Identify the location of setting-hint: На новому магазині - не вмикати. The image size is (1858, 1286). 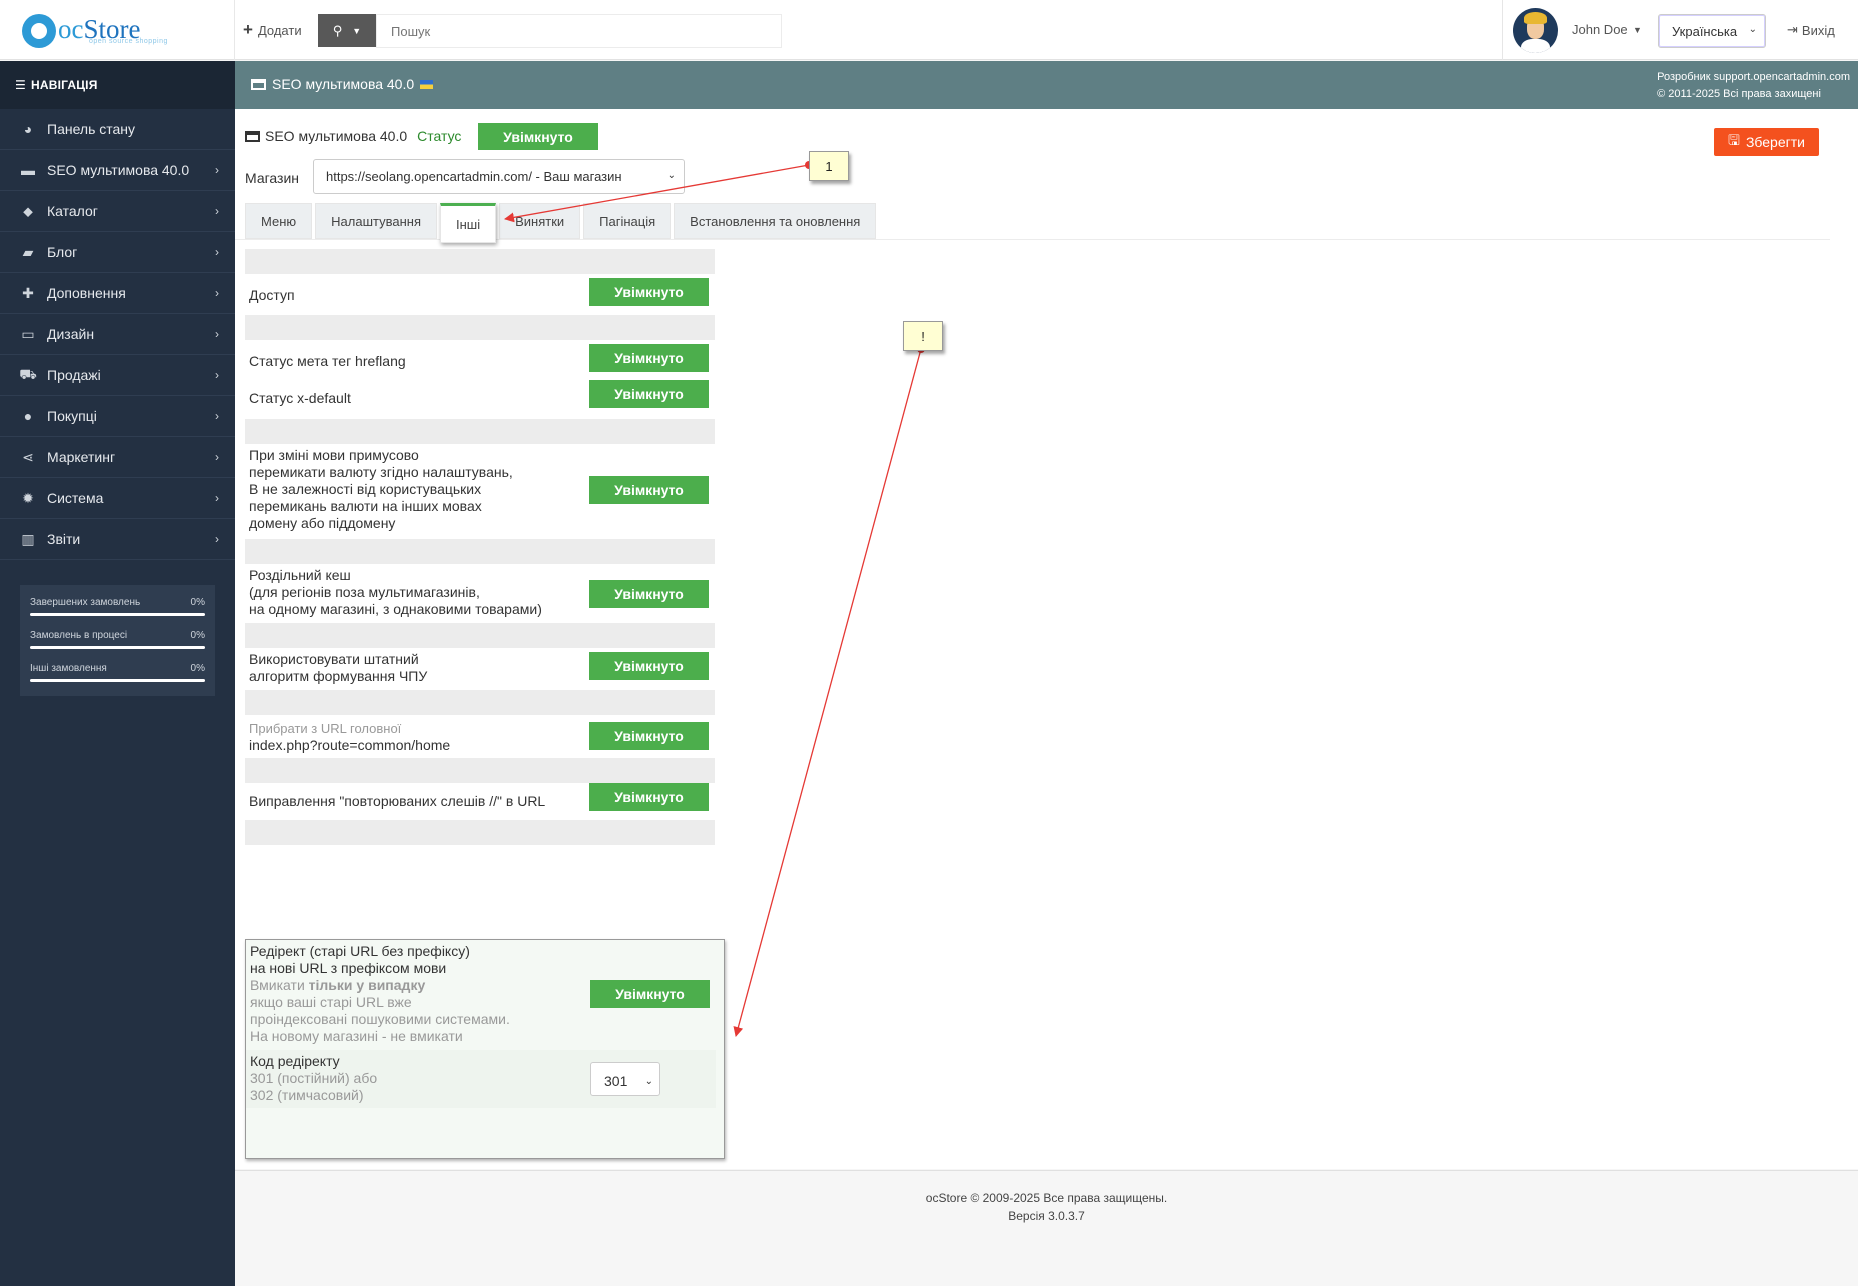
(356, 1036).